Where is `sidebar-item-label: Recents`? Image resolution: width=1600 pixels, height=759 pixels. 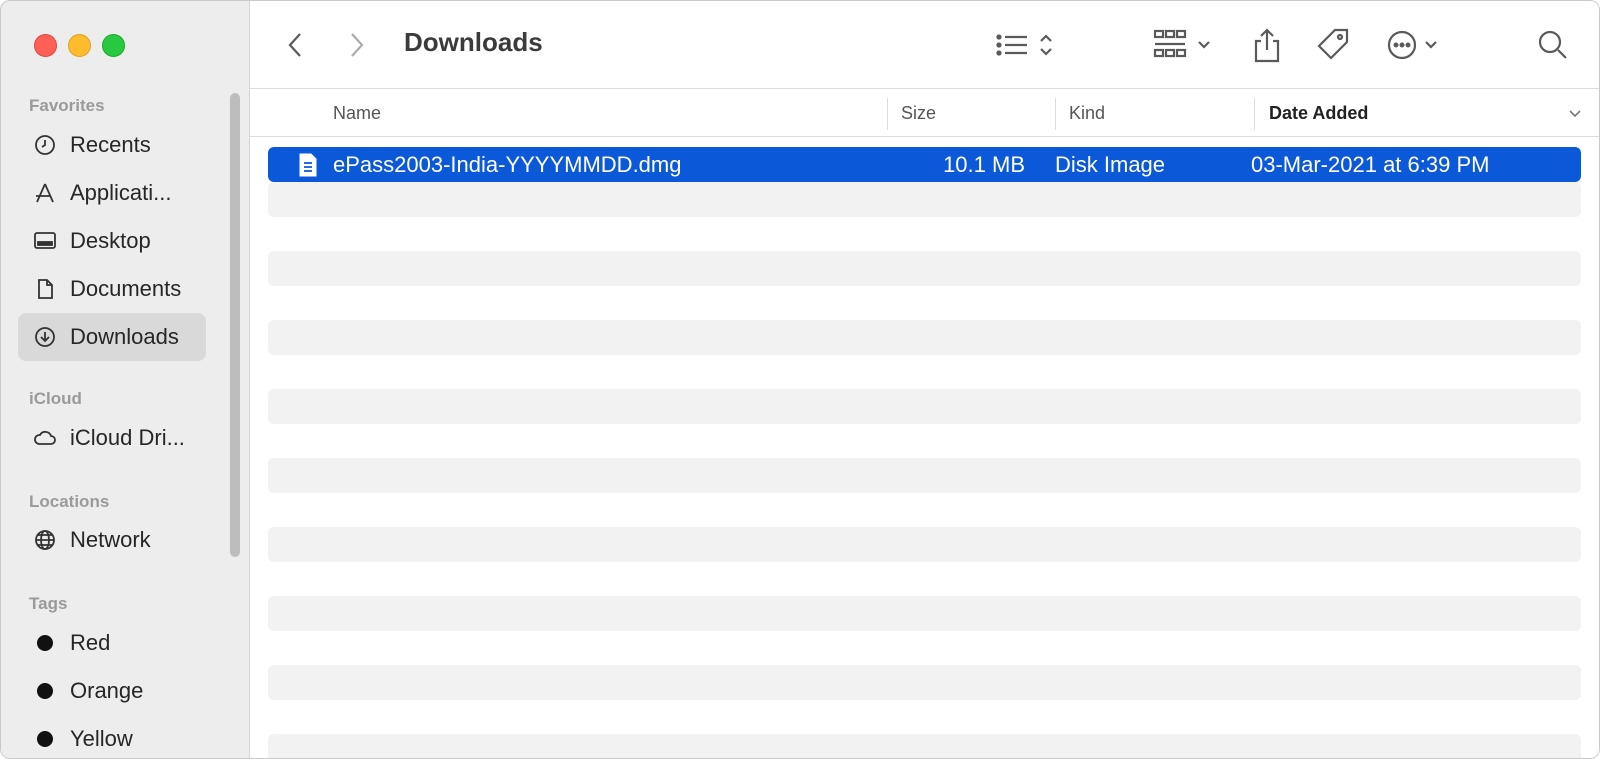 sidebar-item-label: Recents is located at coordinates (110, 144).